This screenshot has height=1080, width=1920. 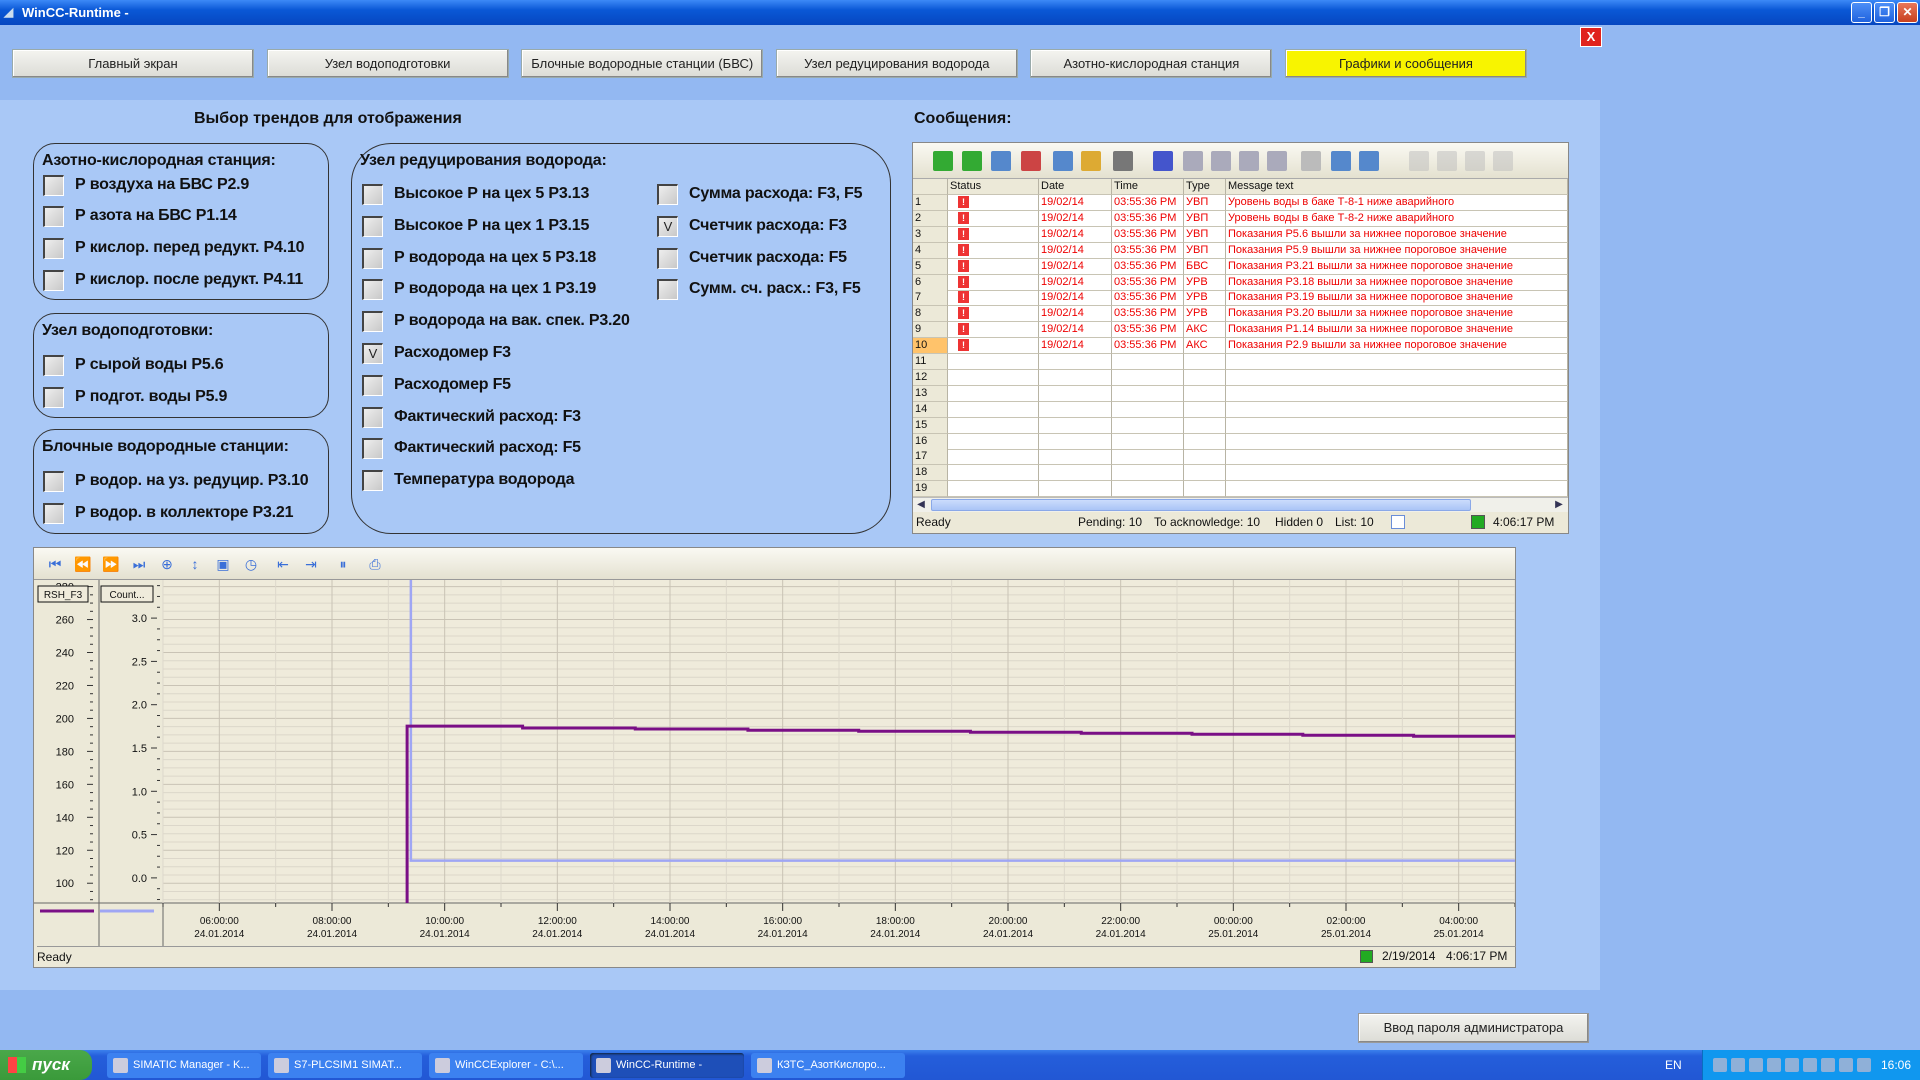 I want to click on scroll-right-icon: ▶, so click(x=1559, y=505).